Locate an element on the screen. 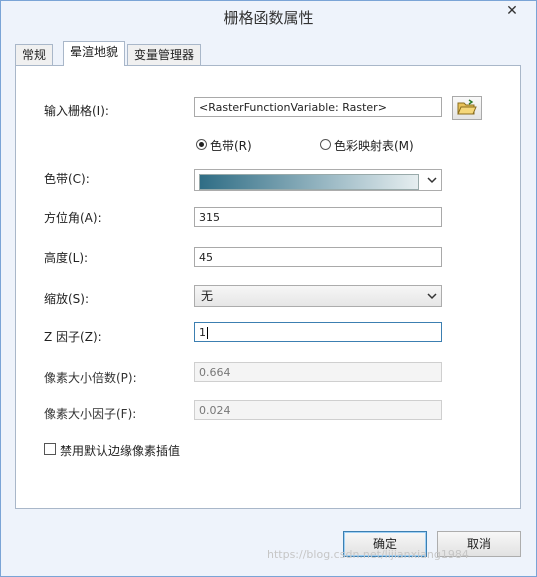 Image resolution: width=537 pixels, height=577 pixels. input-raster-field: <RasterFunctionVariable: Raster> is located at coordinates (318, 107).